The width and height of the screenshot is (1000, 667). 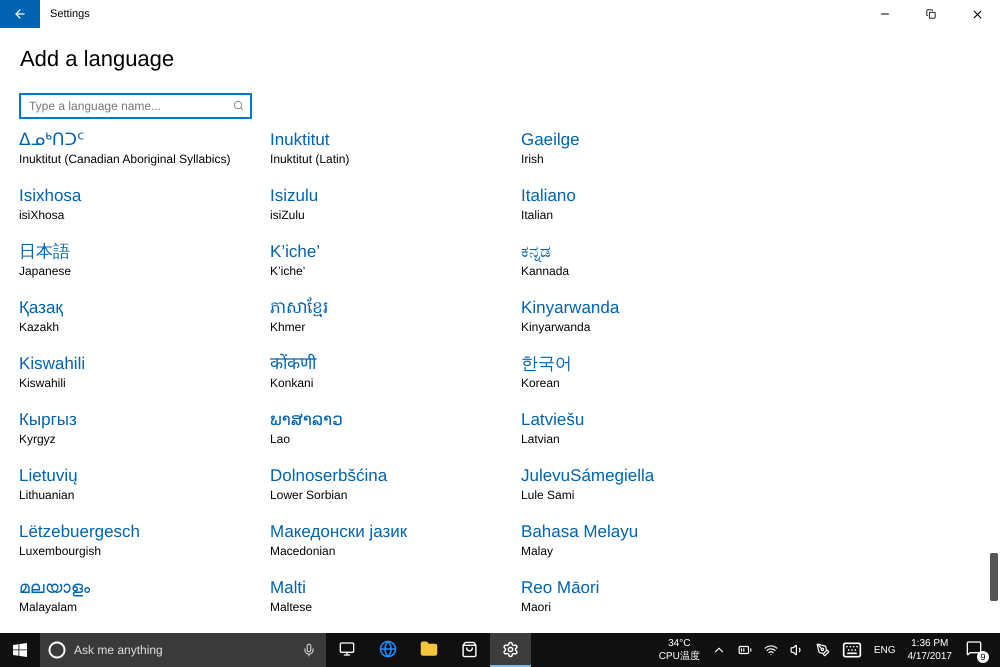 I want to click on language-english-name: Kinyarwanda, so click(x=555, y=327).